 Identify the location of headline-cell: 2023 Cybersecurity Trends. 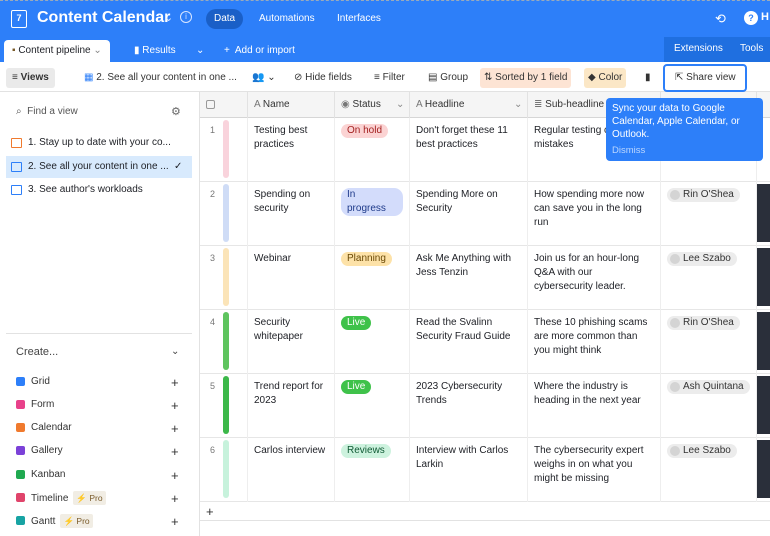
(469, 406).